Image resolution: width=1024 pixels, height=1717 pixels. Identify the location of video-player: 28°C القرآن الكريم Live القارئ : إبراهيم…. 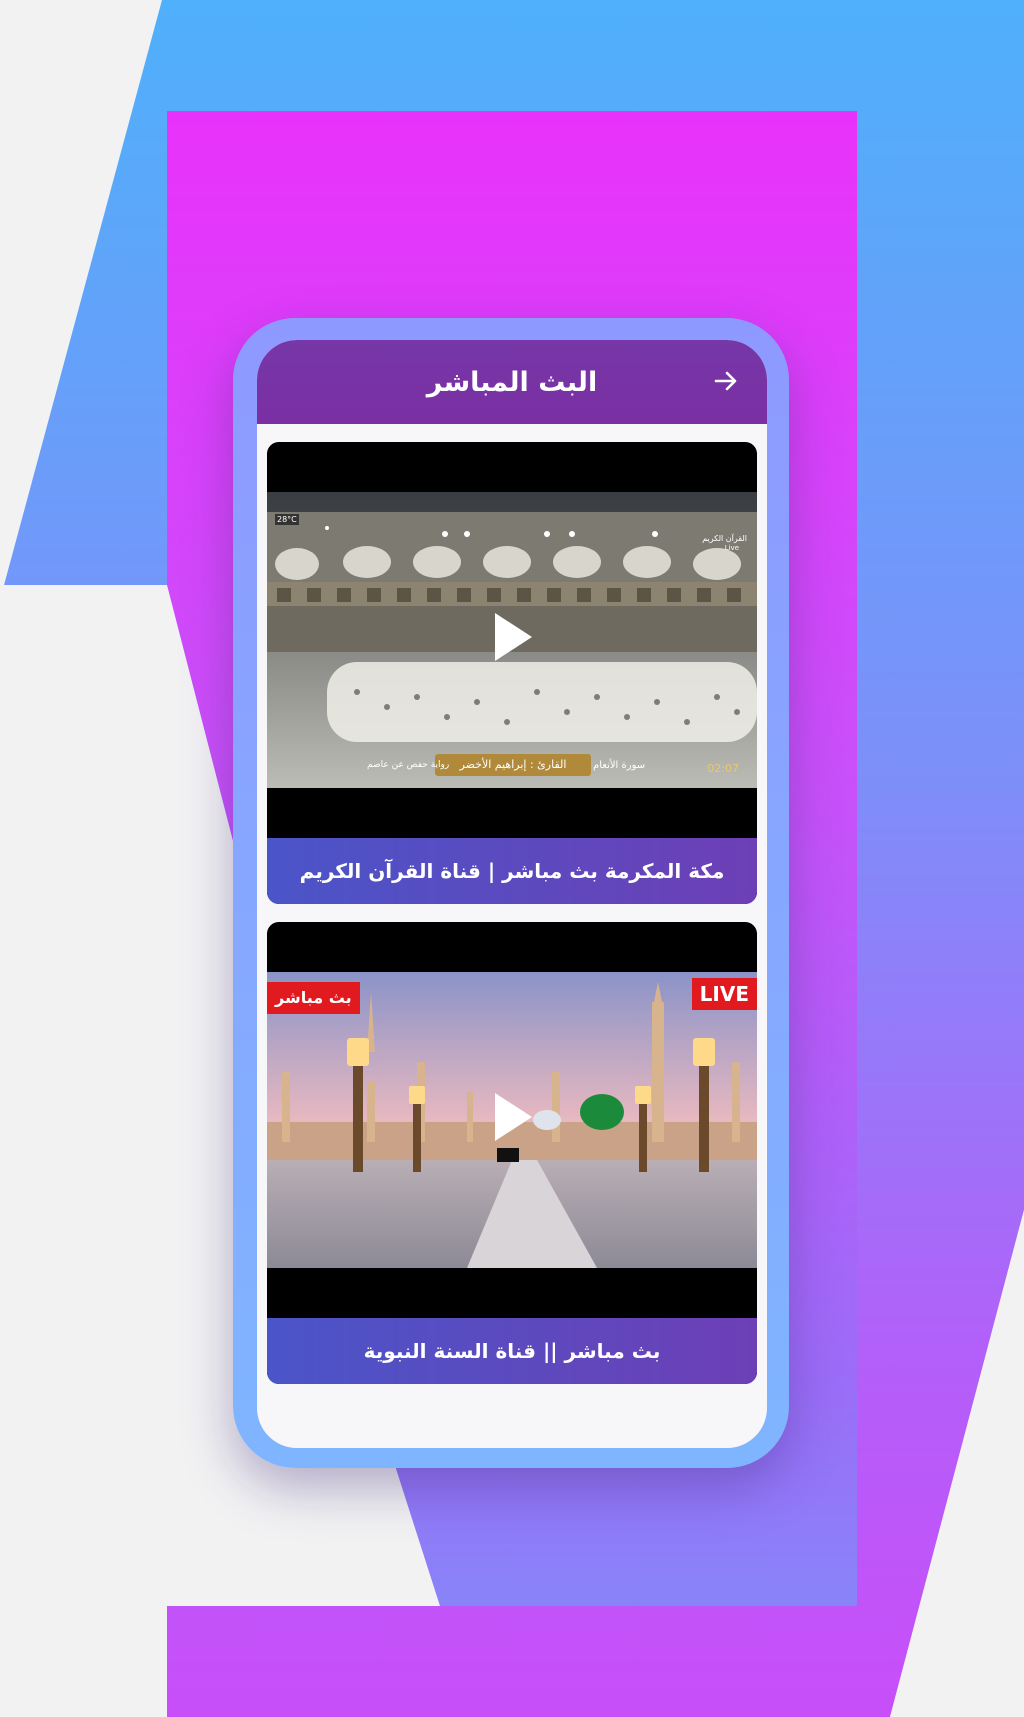
(512, 640).